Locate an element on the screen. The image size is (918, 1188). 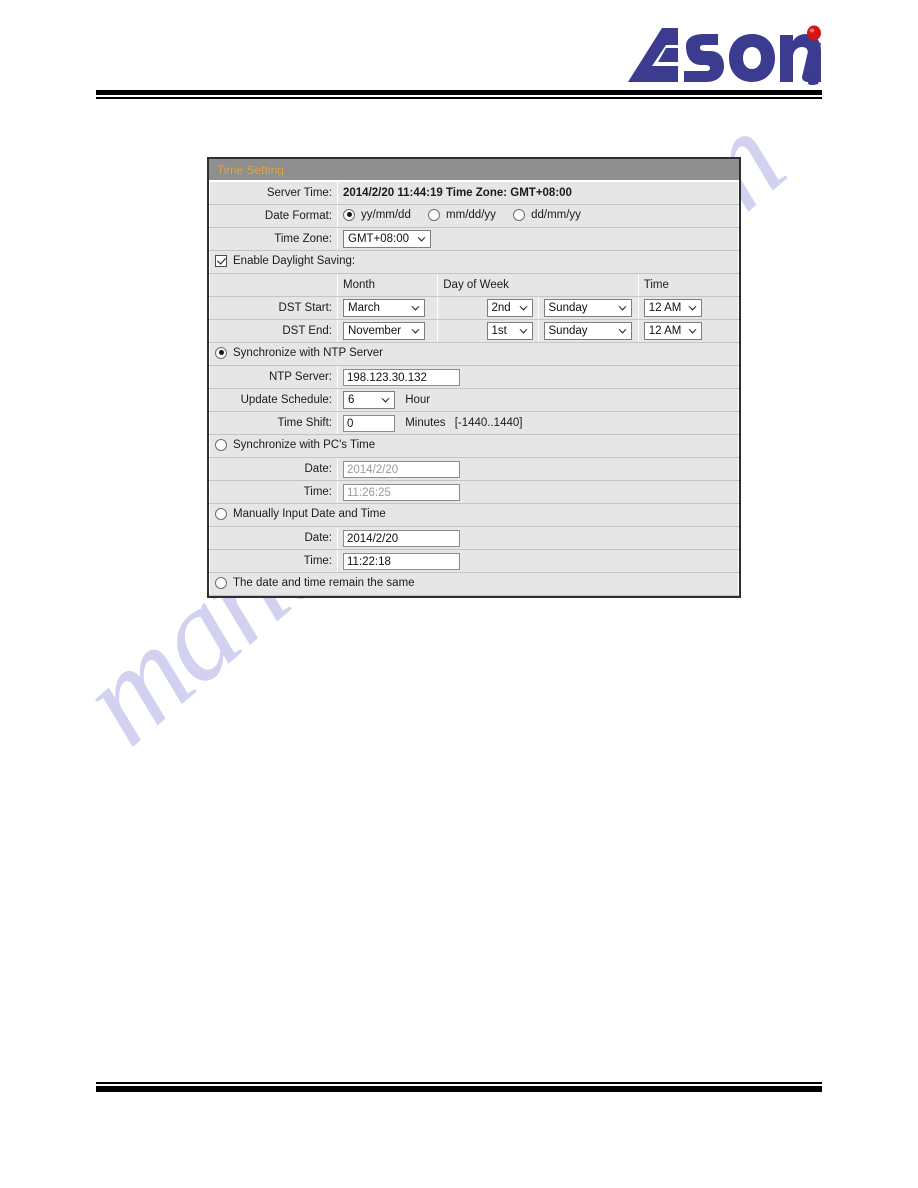
ntp-server-cell: 198.123.30.132 is located at coordinates (538, 377).